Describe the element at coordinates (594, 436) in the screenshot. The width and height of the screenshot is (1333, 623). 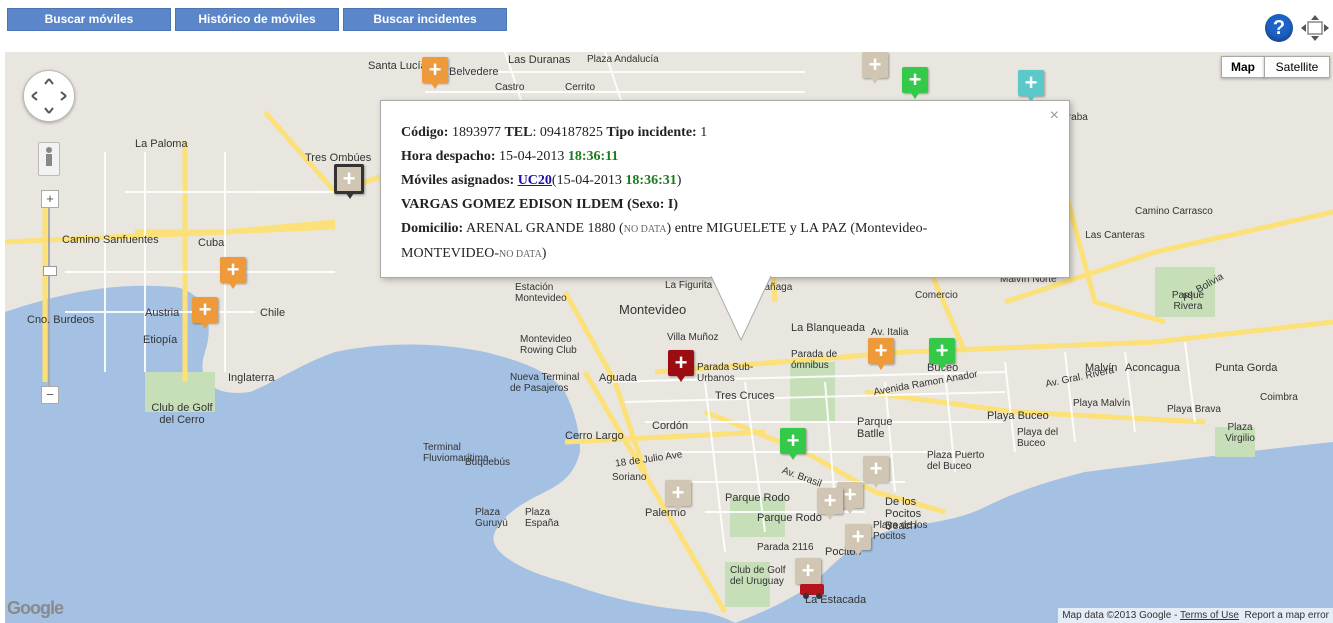
I see `place-label: Cerro Largo` at that location.